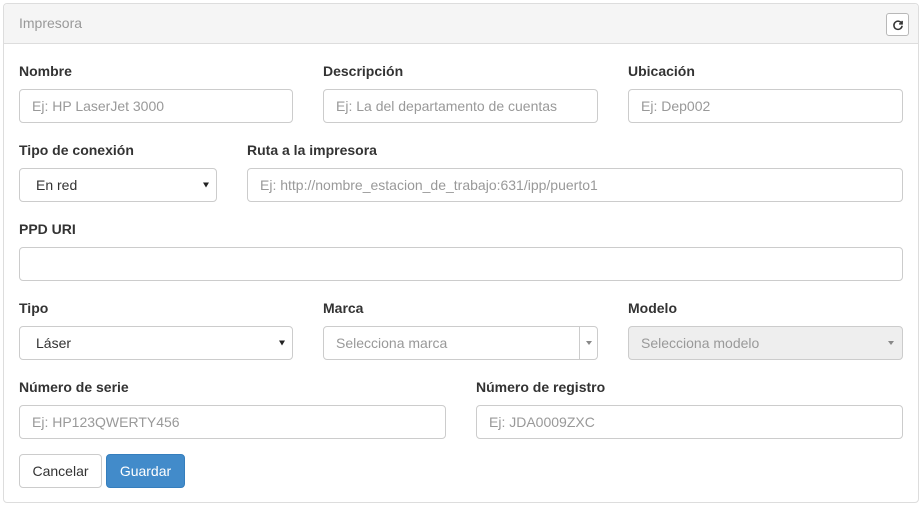  Describe the element at coordinates (57, 185) in the screenshot. I see `tipo-conexion-value: En red` at that location.